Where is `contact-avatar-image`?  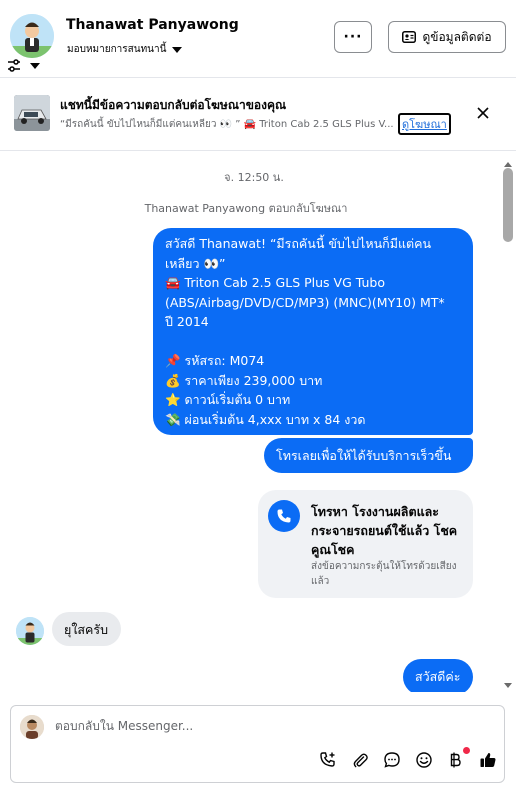
contact-avatar-image is located at coordinates (32, 36).